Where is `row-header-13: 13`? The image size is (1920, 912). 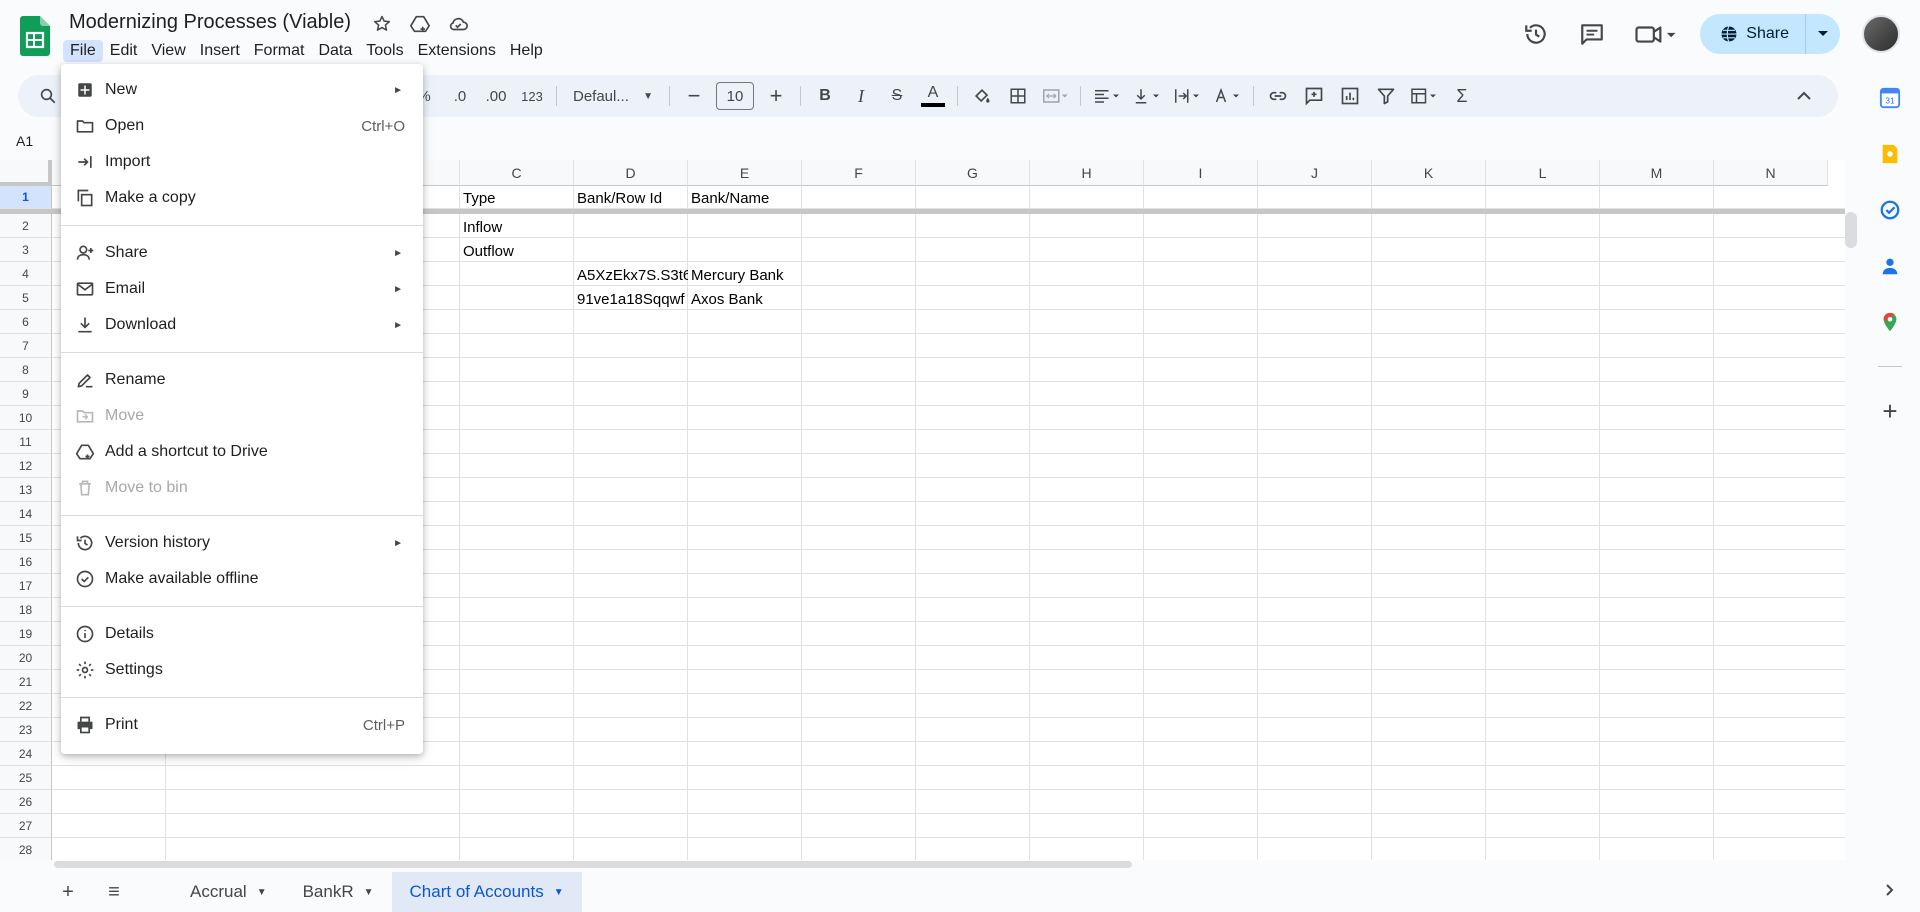 row-header-13: 13 is located at coordinates (26, 490).